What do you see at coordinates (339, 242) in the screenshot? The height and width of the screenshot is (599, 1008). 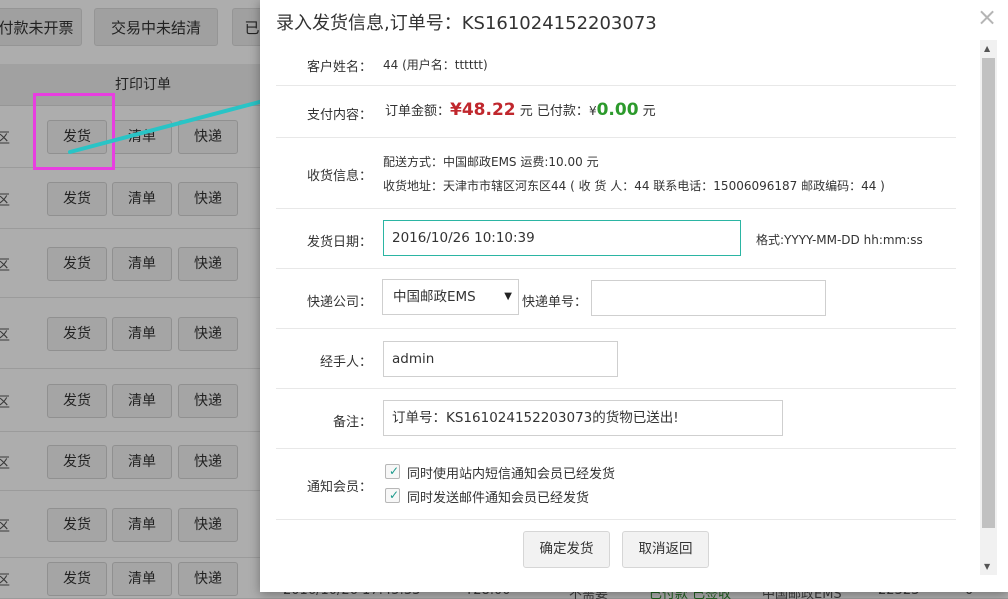 I see `ship-date-label: 发货日期：` at bounding box center [339, 242].